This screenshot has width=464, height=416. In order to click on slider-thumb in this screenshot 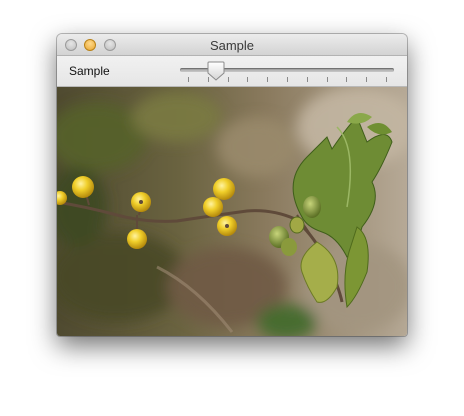, I will do `click(216, 71)`.